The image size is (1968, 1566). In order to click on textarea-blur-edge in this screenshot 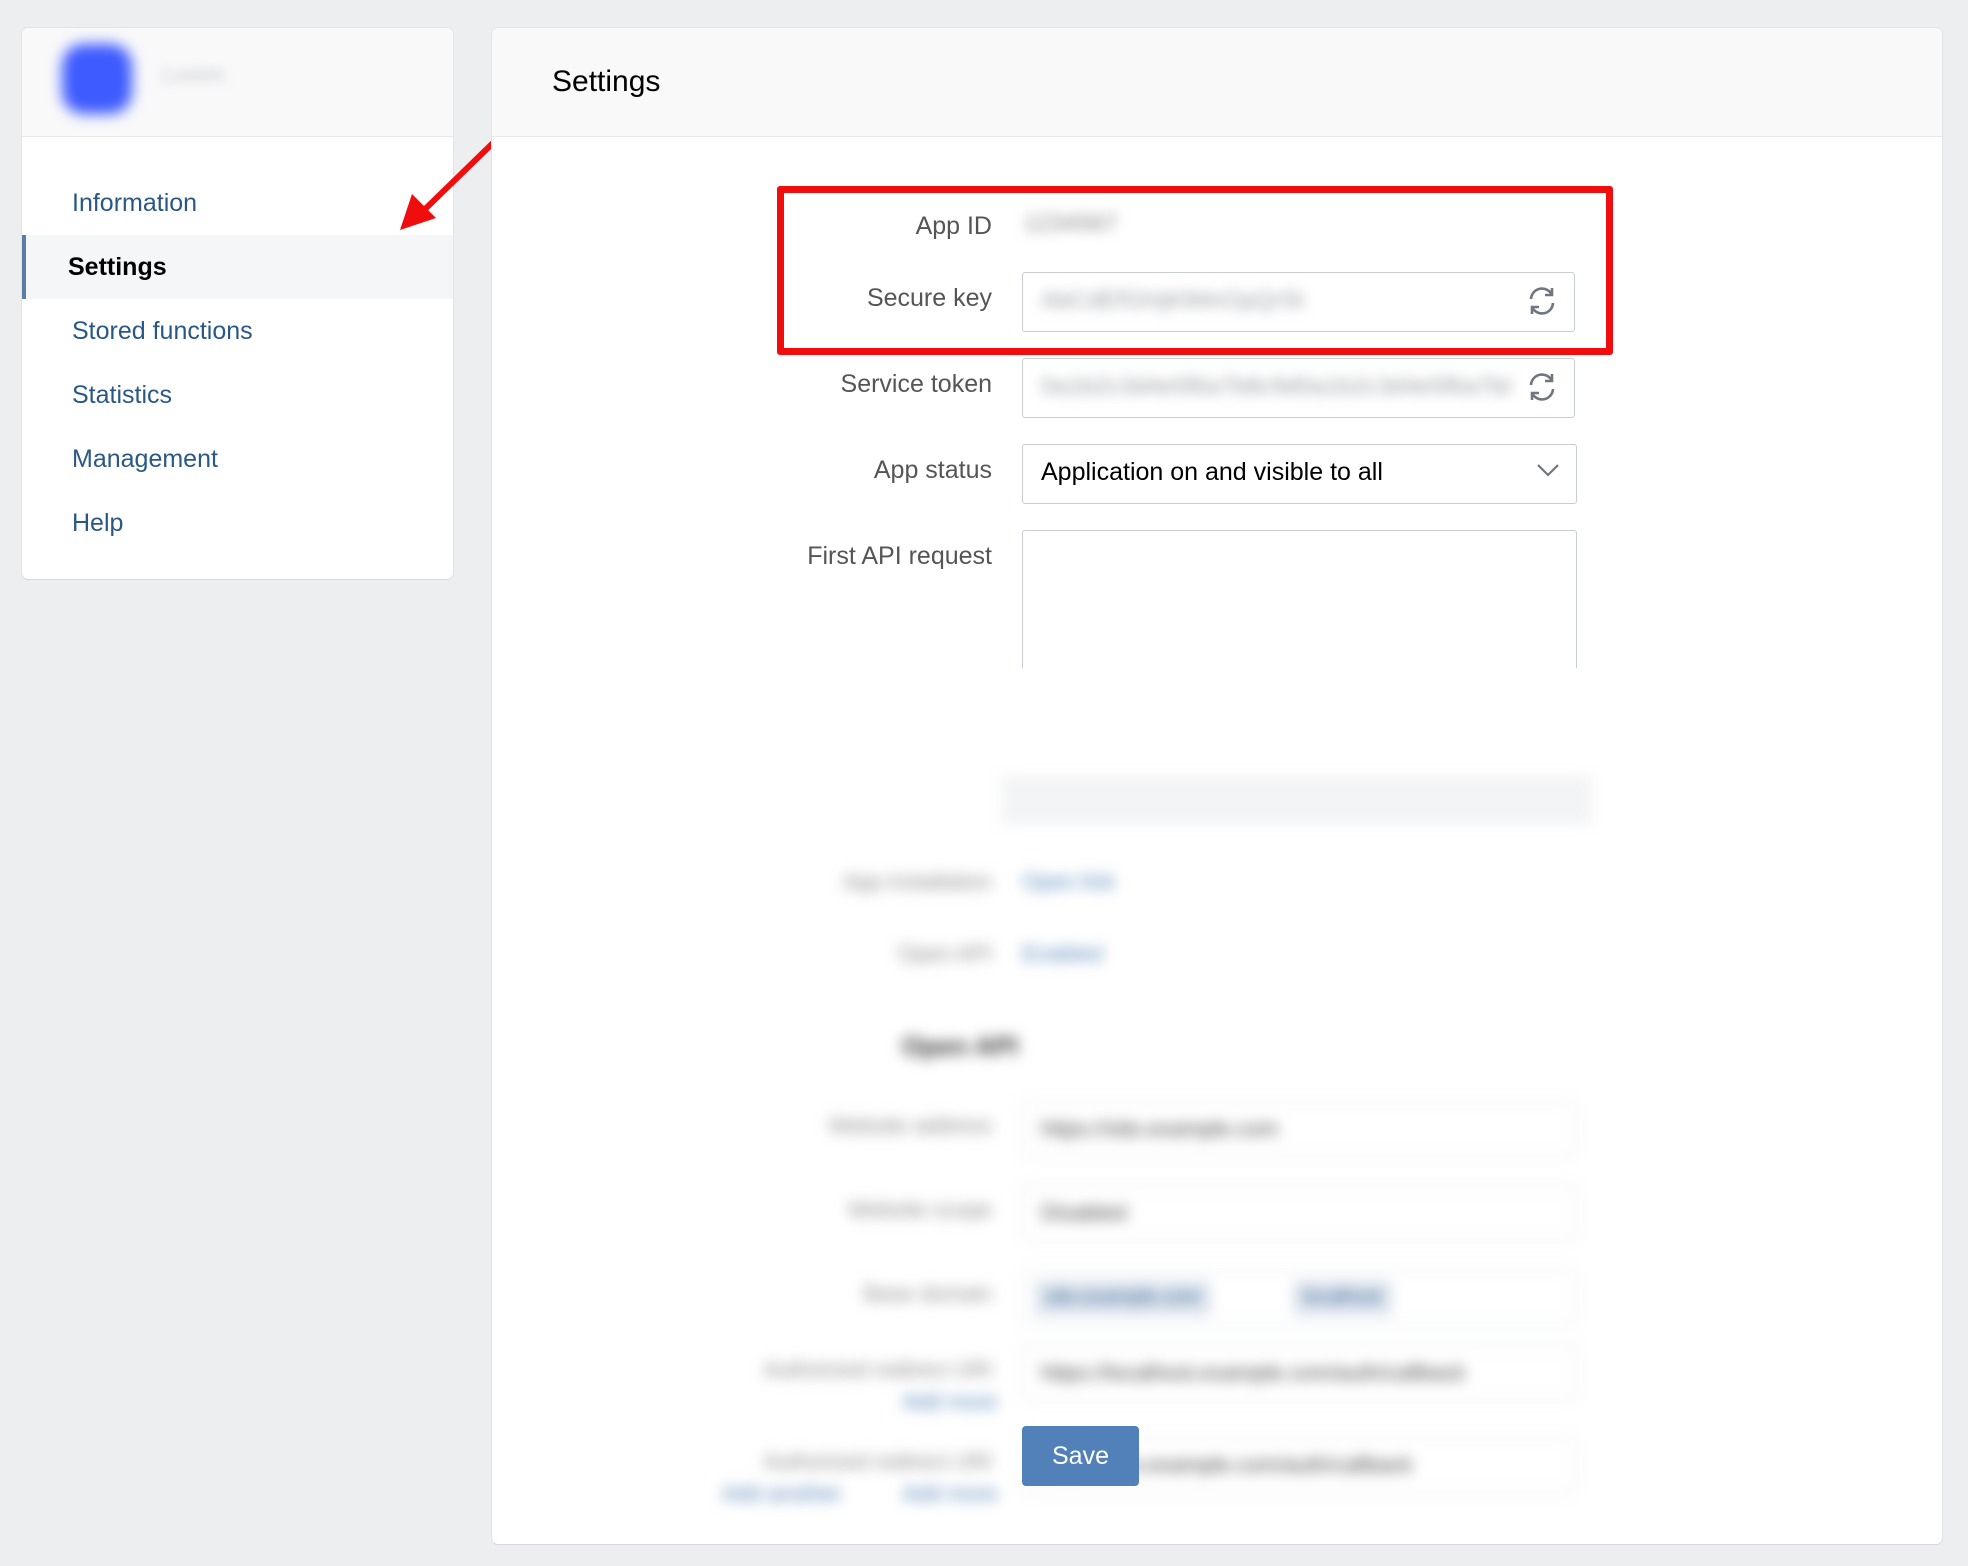, I will do `click(1297, 800)`.